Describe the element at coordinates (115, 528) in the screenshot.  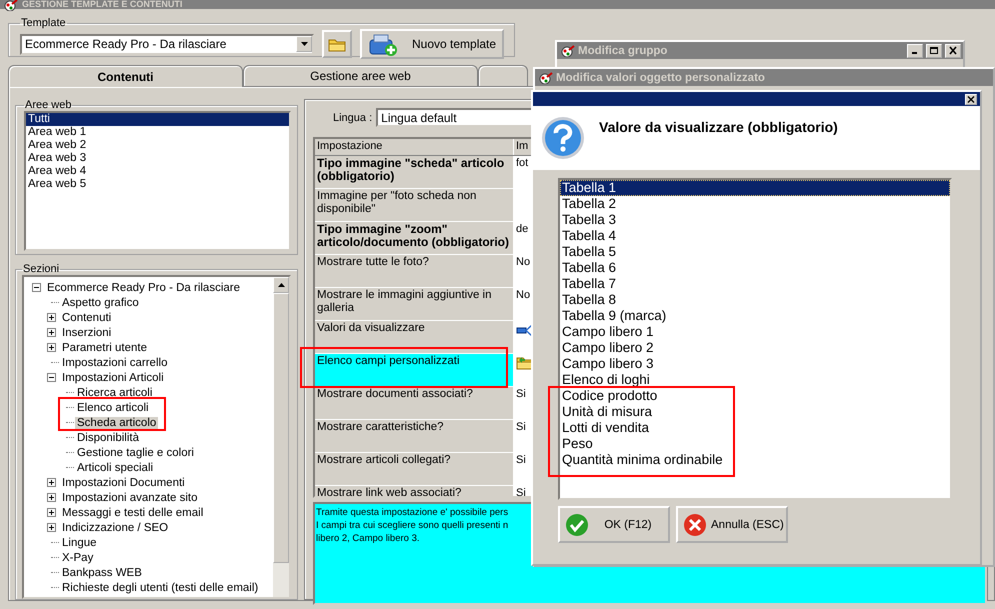
I see `tree-item: Indicizzazione / SEO` at that location.